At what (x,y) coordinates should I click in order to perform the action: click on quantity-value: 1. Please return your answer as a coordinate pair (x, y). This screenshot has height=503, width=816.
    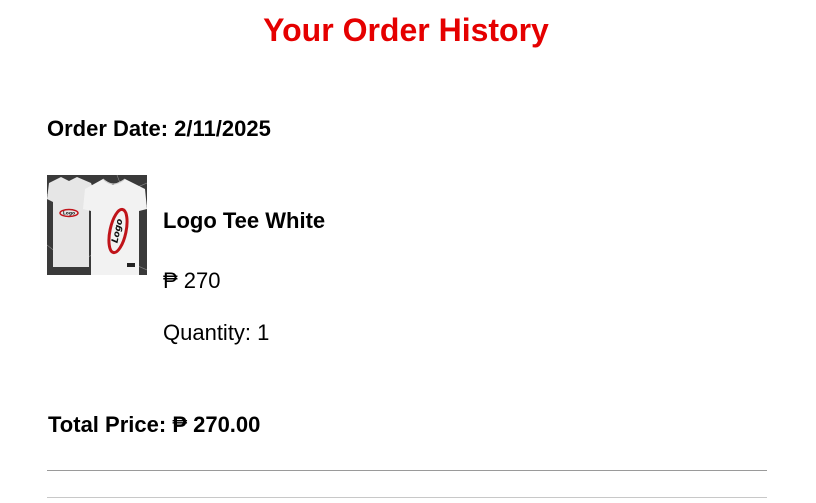
    Looking at the image, I should click on (263, 332).